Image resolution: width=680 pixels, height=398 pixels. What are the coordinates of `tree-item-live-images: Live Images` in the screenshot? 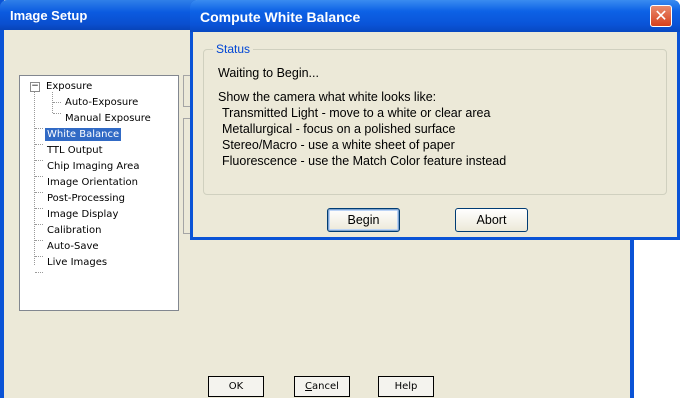 It's located at (77, 262).